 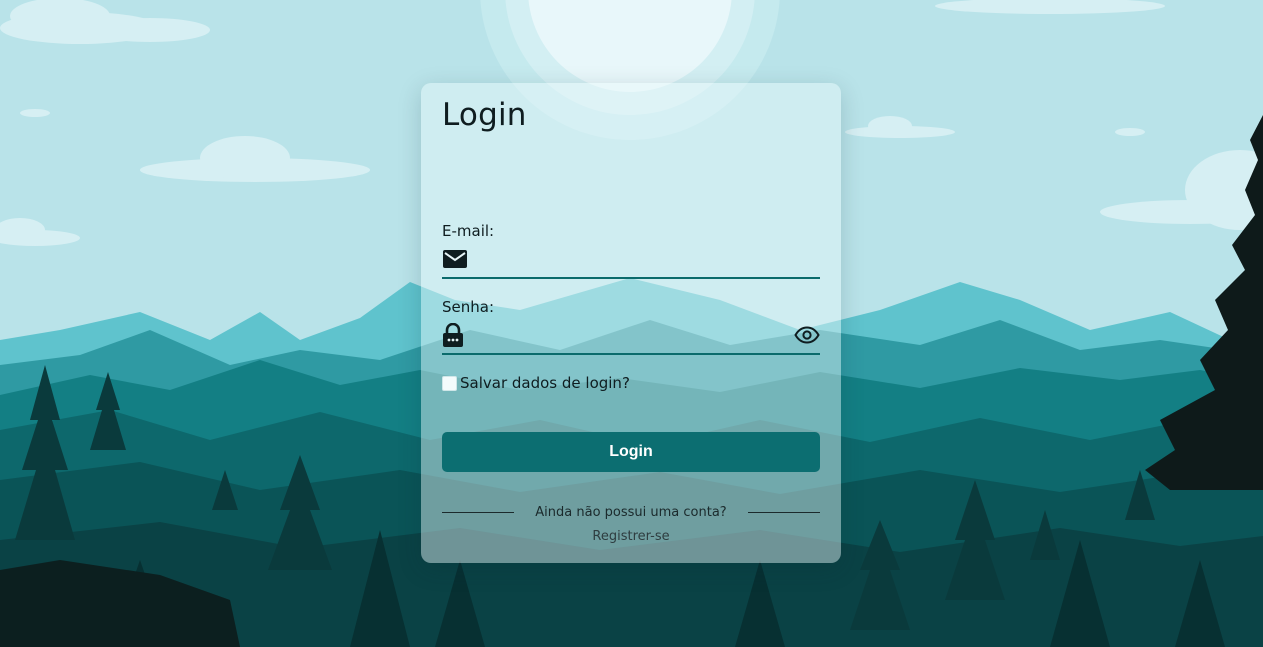 What do you see at coordinates (631, 452) in the screenshot?
I see `login-button: Login` at bounding box center [631, 452].